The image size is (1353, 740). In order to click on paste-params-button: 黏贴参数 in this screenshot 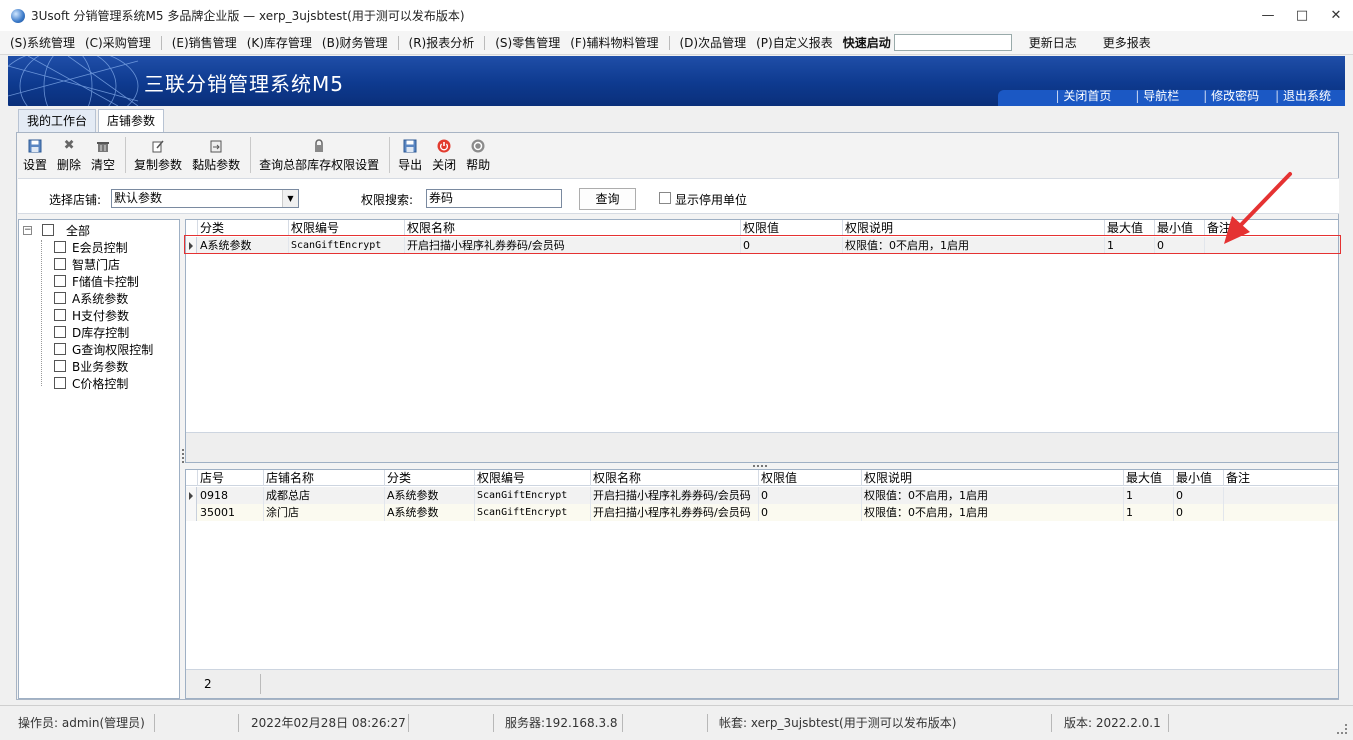, I will do `click(216, 153)`.